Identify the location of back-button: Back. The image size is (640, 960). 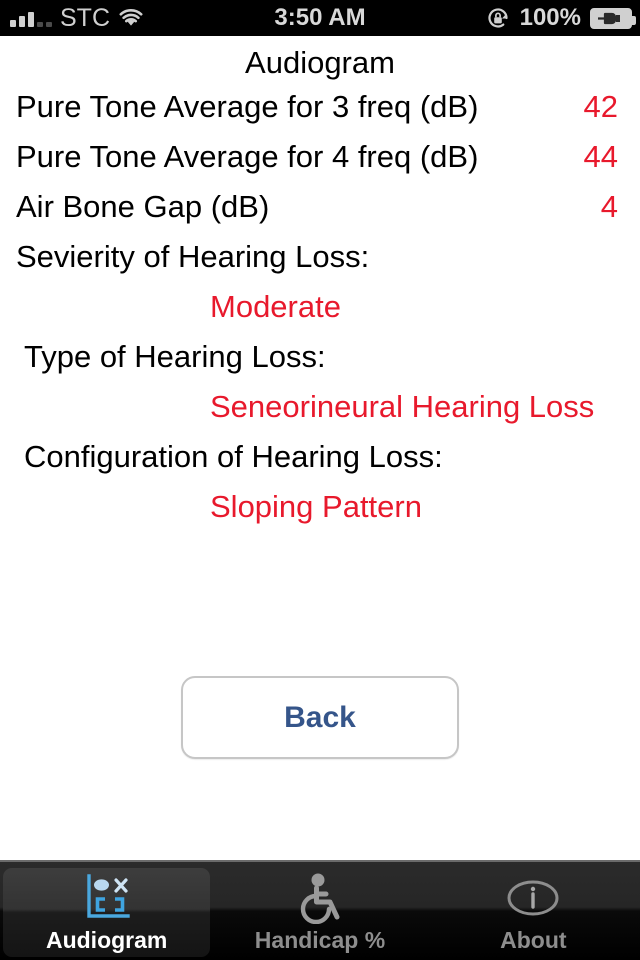
(320, 717).